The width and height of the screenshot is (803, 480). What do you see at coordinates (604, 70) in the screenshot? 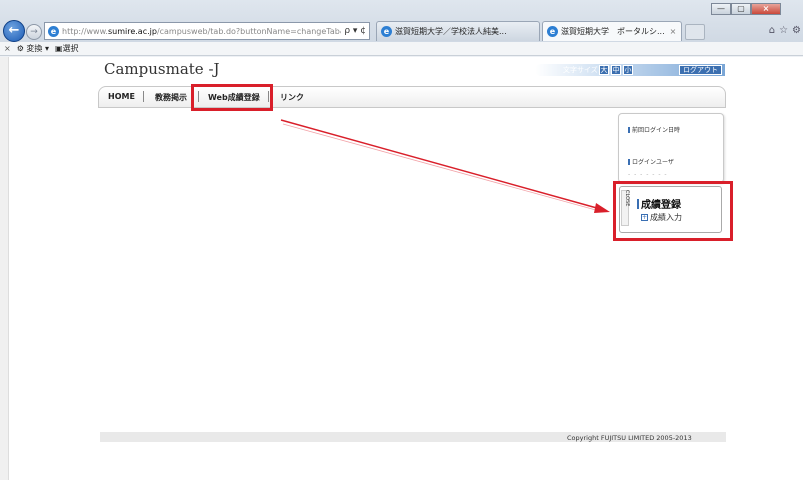
I see `font-size-large-button: 大` at bounding box center [604, 70].